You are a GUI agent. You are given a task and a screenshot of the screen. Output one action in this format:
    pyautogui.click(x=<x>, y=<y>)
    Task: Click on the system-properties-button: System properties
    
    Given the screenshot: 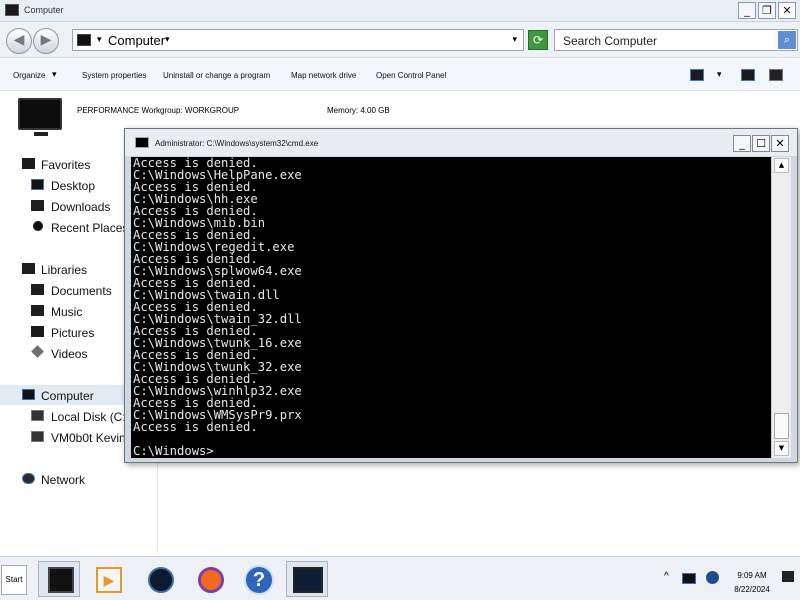 What is the action you would take?
    pyautogui.click(x=114, y=75)
    